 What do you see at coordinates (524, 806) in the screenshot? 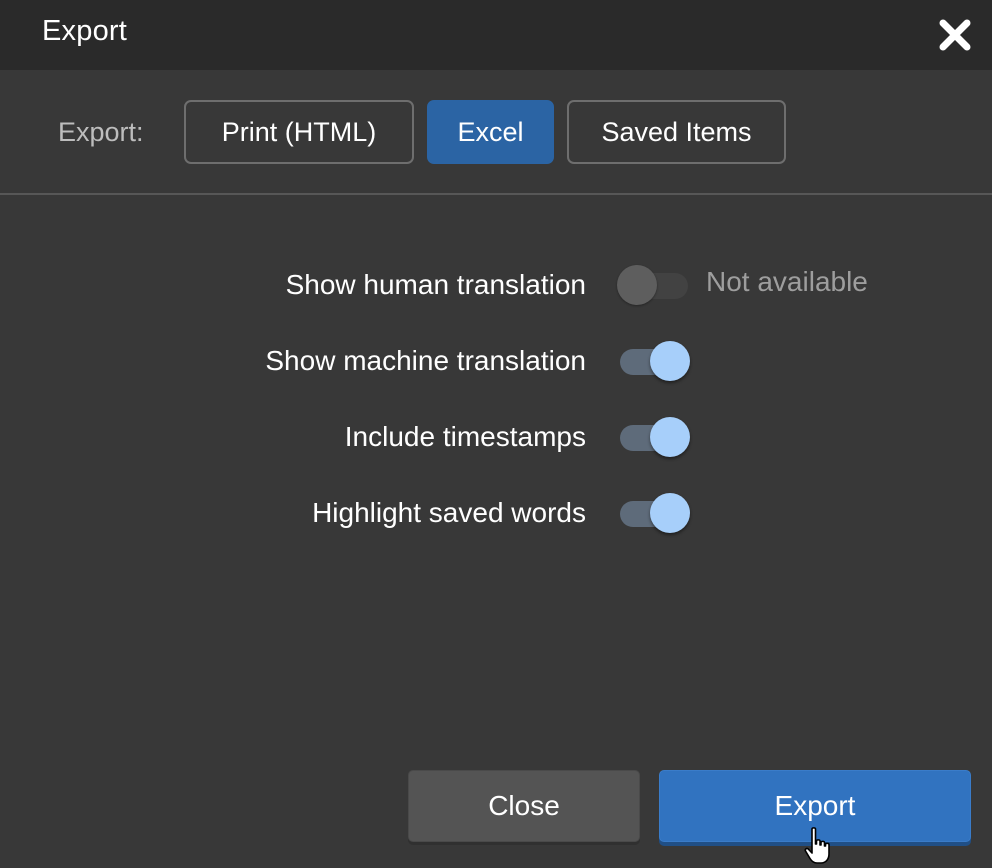
I see `close-button: Close` at bounding box center [524, 806].